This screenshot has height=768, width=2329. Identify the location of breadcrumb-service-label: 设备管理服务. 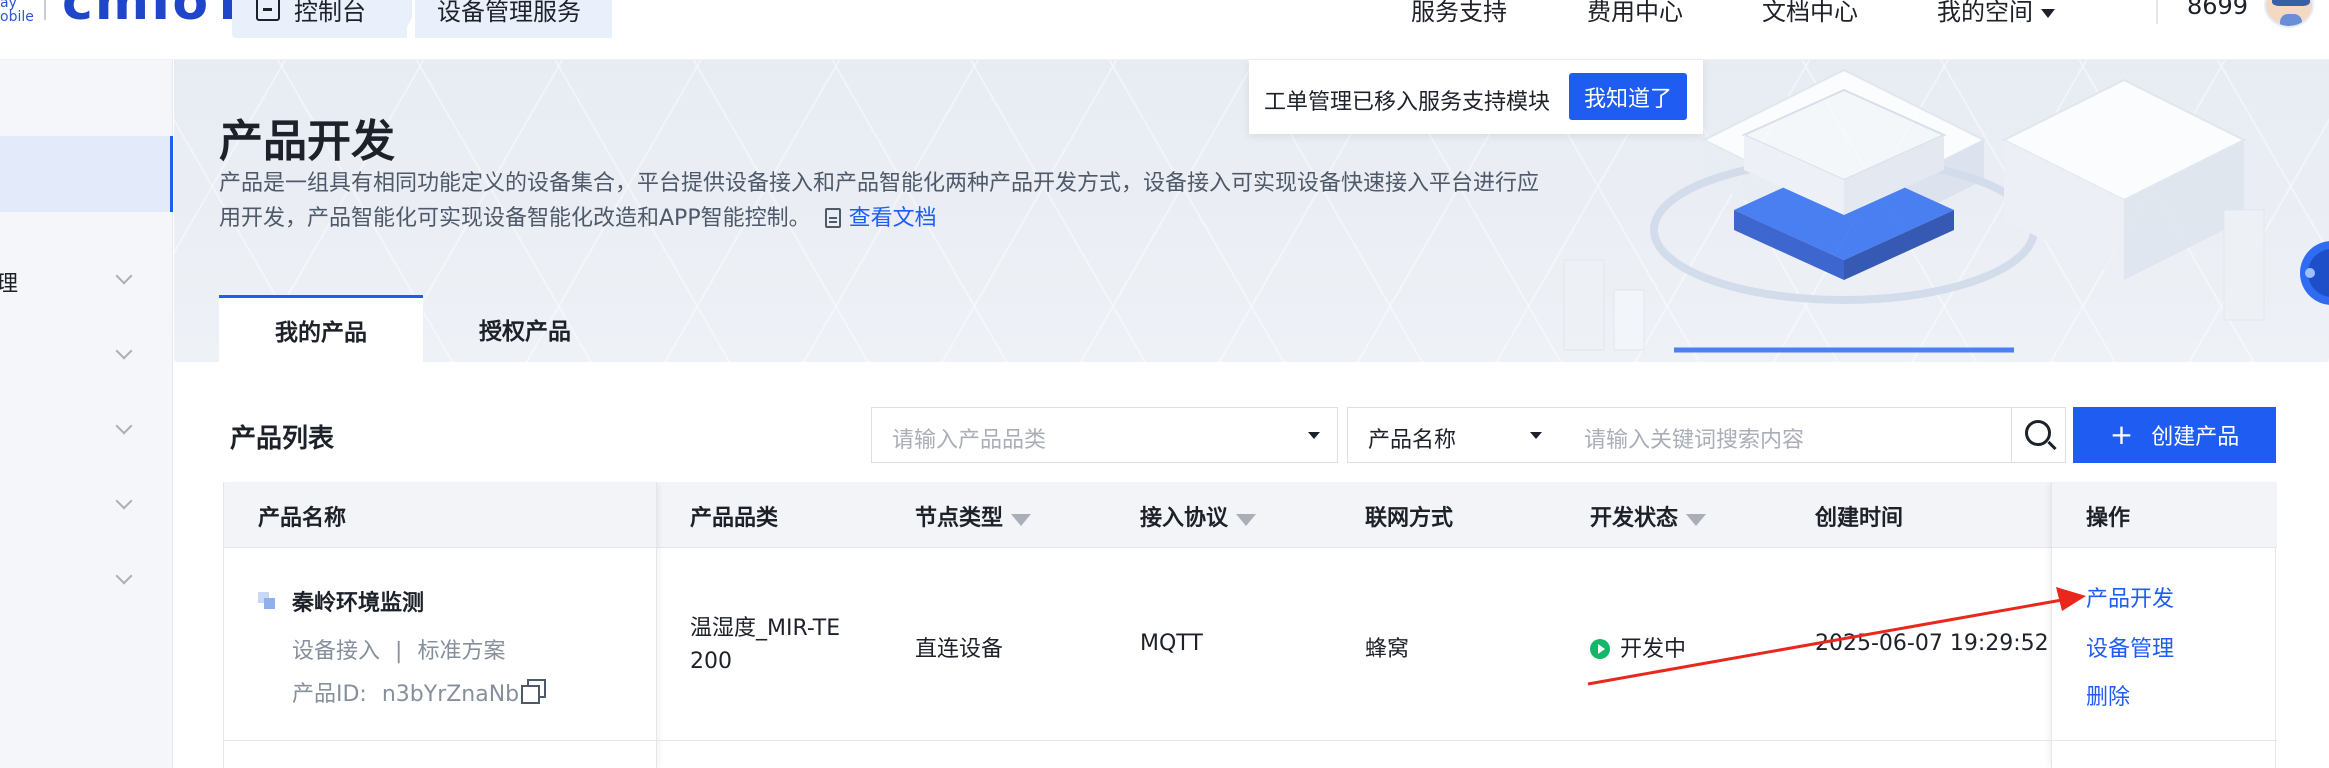
(509, 13).